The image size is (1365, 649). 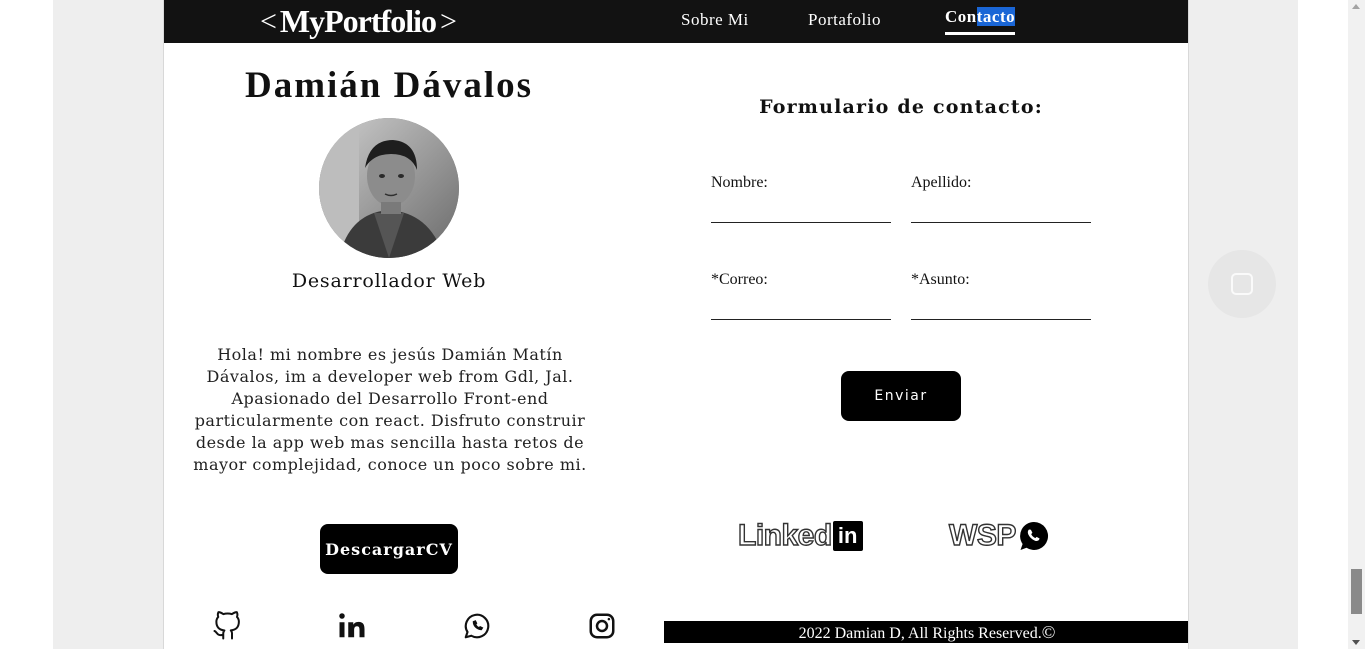 What do you see at coordinates (715, 20) in the screenshot?
I see `nav-link-sobre-mi: Sobre Mi` at bounding box center [715, 20].